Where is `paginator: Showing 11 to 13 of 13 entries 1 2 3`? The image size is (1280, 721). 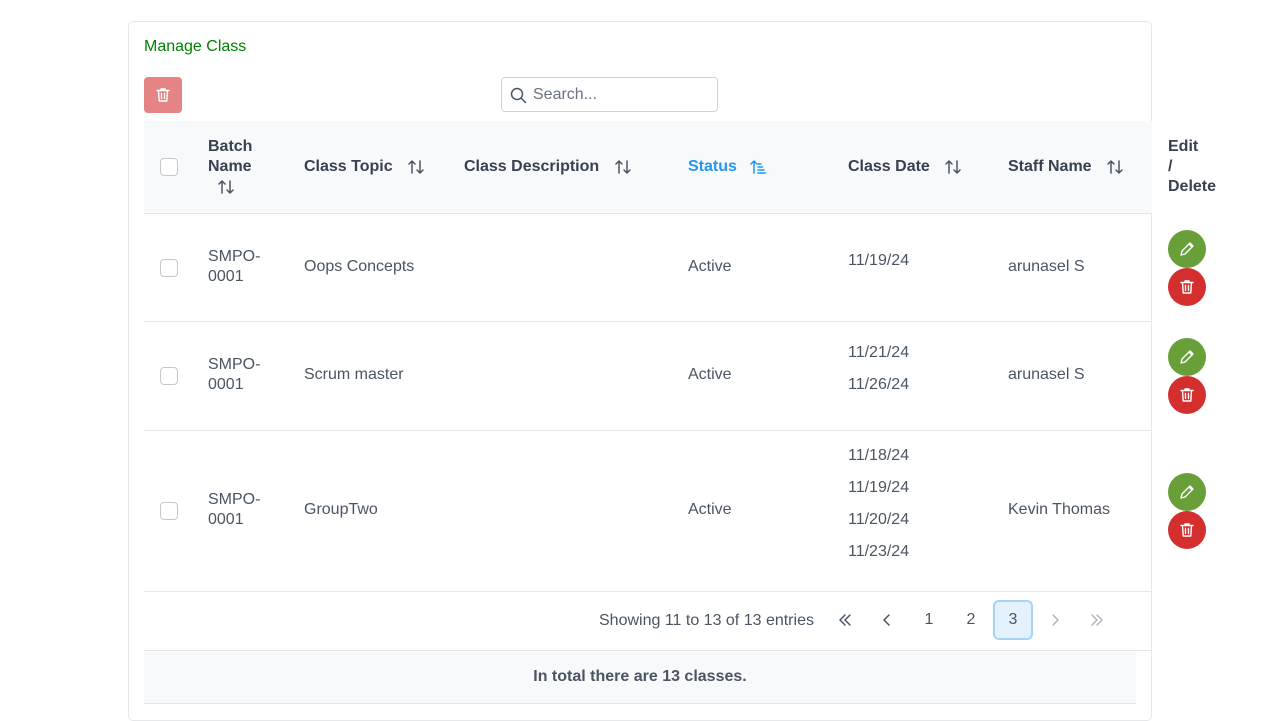
paginator: Showing 11 to 13 of 13 entries 1 2 3 is located at coordinates (648, 621).